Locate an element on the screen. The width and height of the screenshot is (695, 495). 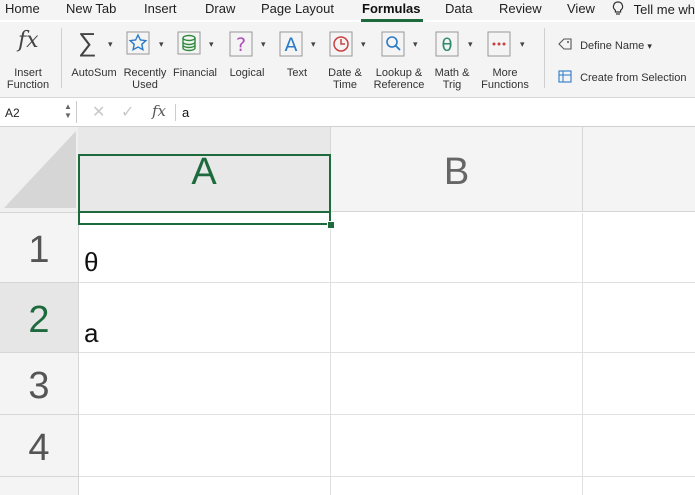
logical-button: ? ▾ Logical is located at coordinates (247, 59).